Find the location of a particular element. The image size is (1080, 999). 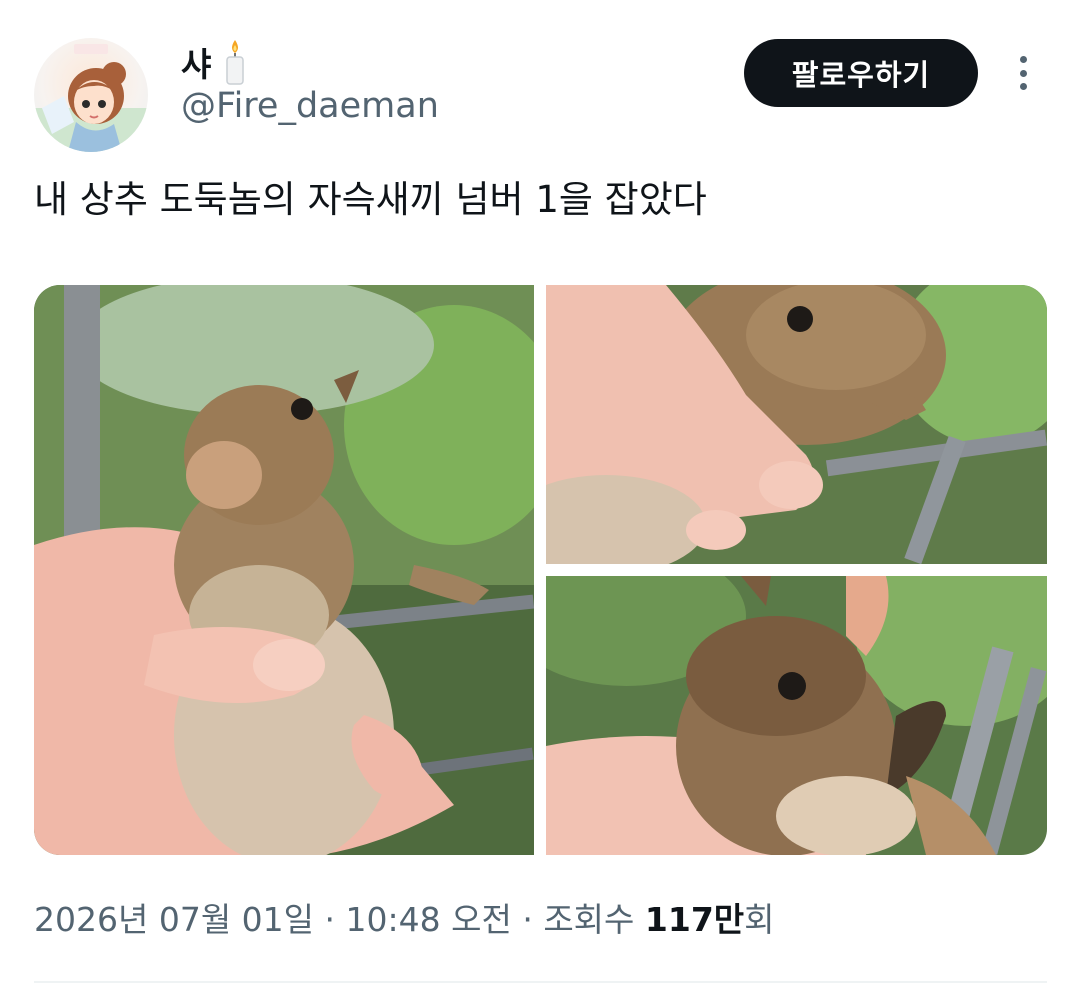

candle-icon is located at coordinates (235, 62).